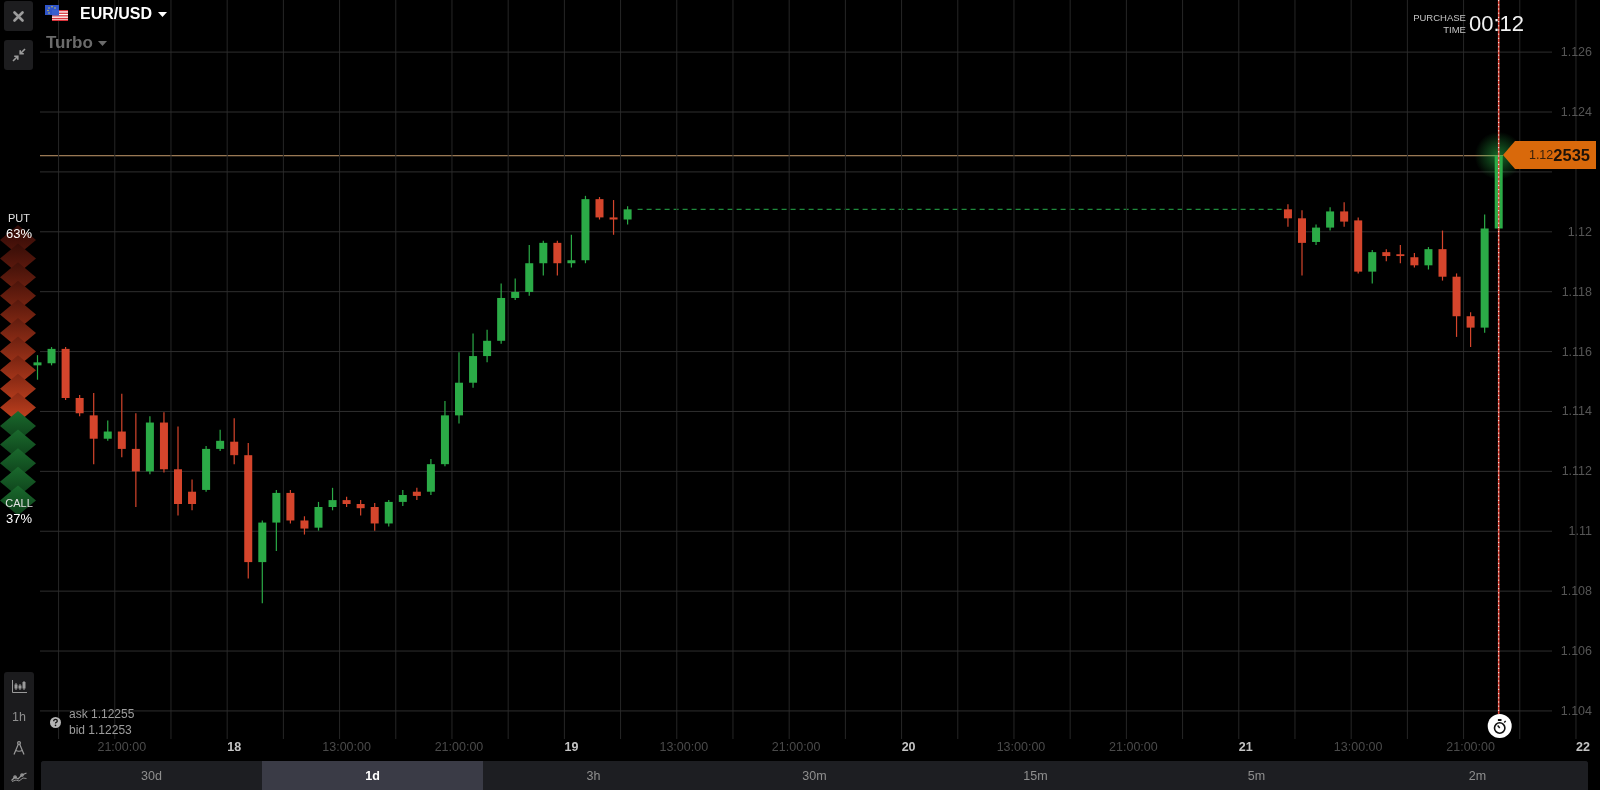  I want to click on close-button, so click(18, 16).